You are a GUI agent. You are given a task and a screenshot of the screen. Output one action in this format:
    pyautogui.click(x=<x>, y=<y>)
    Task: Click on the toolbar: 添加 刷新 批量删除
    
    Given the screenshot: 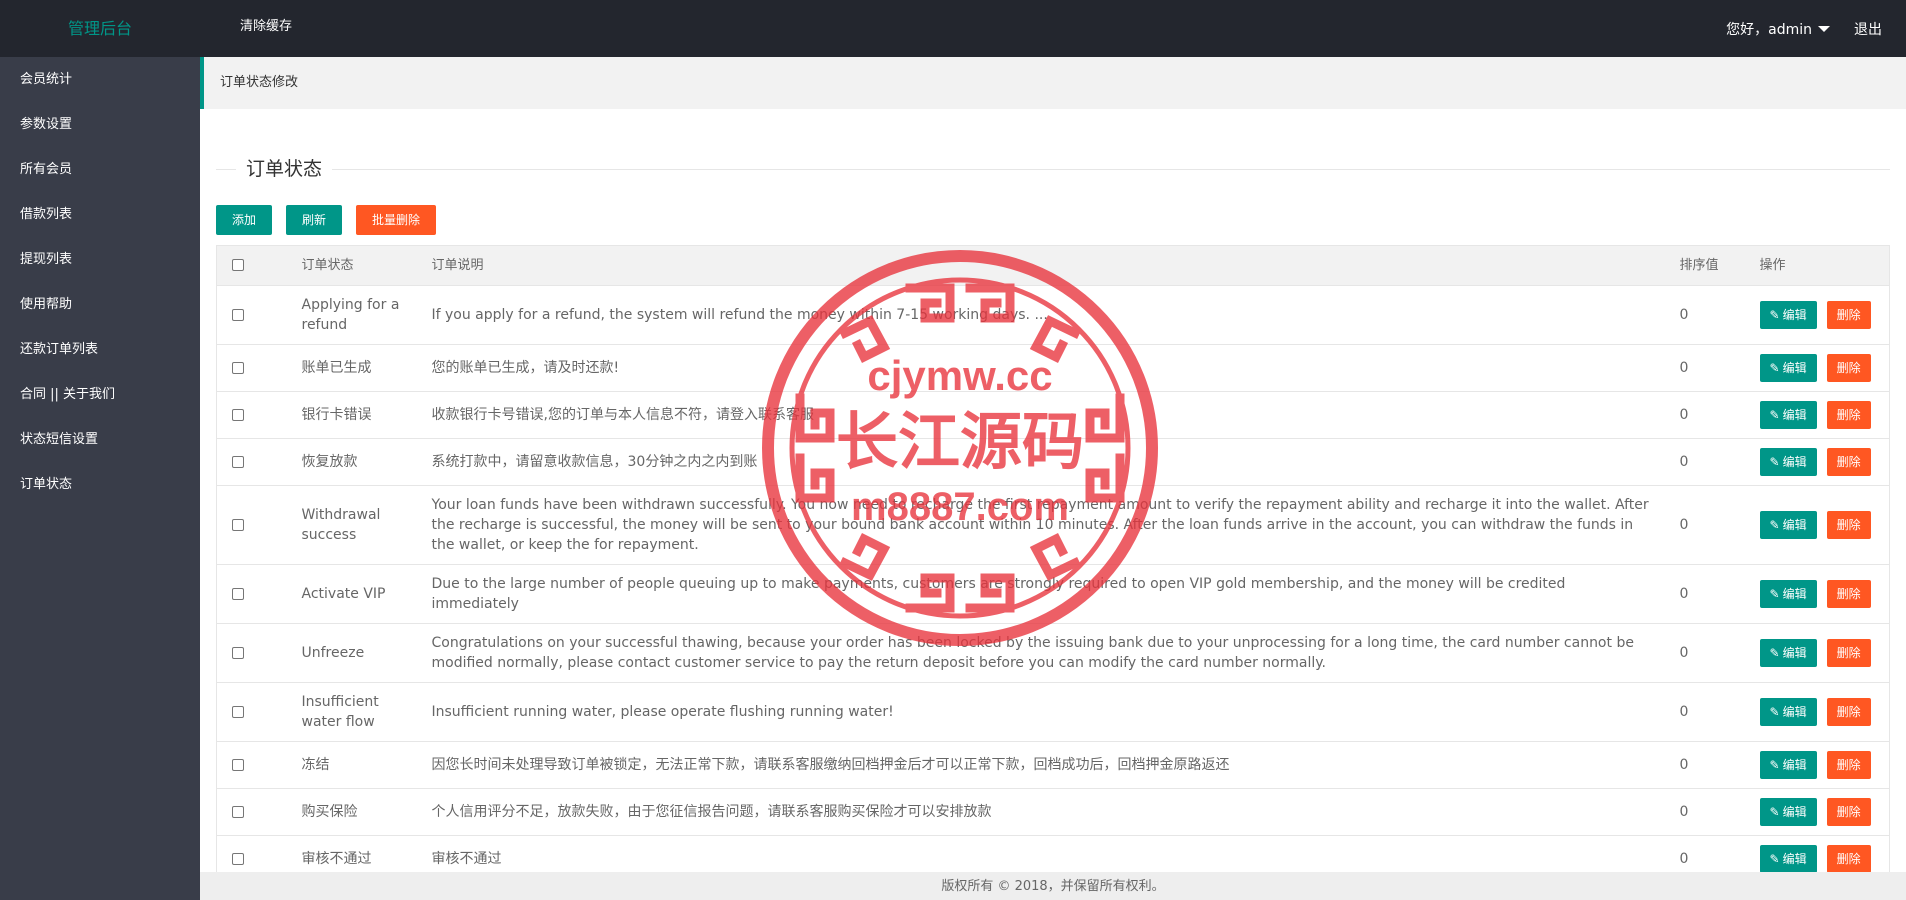 What is the action you would take?
    pyautogui.click(x=326, y=221)
    